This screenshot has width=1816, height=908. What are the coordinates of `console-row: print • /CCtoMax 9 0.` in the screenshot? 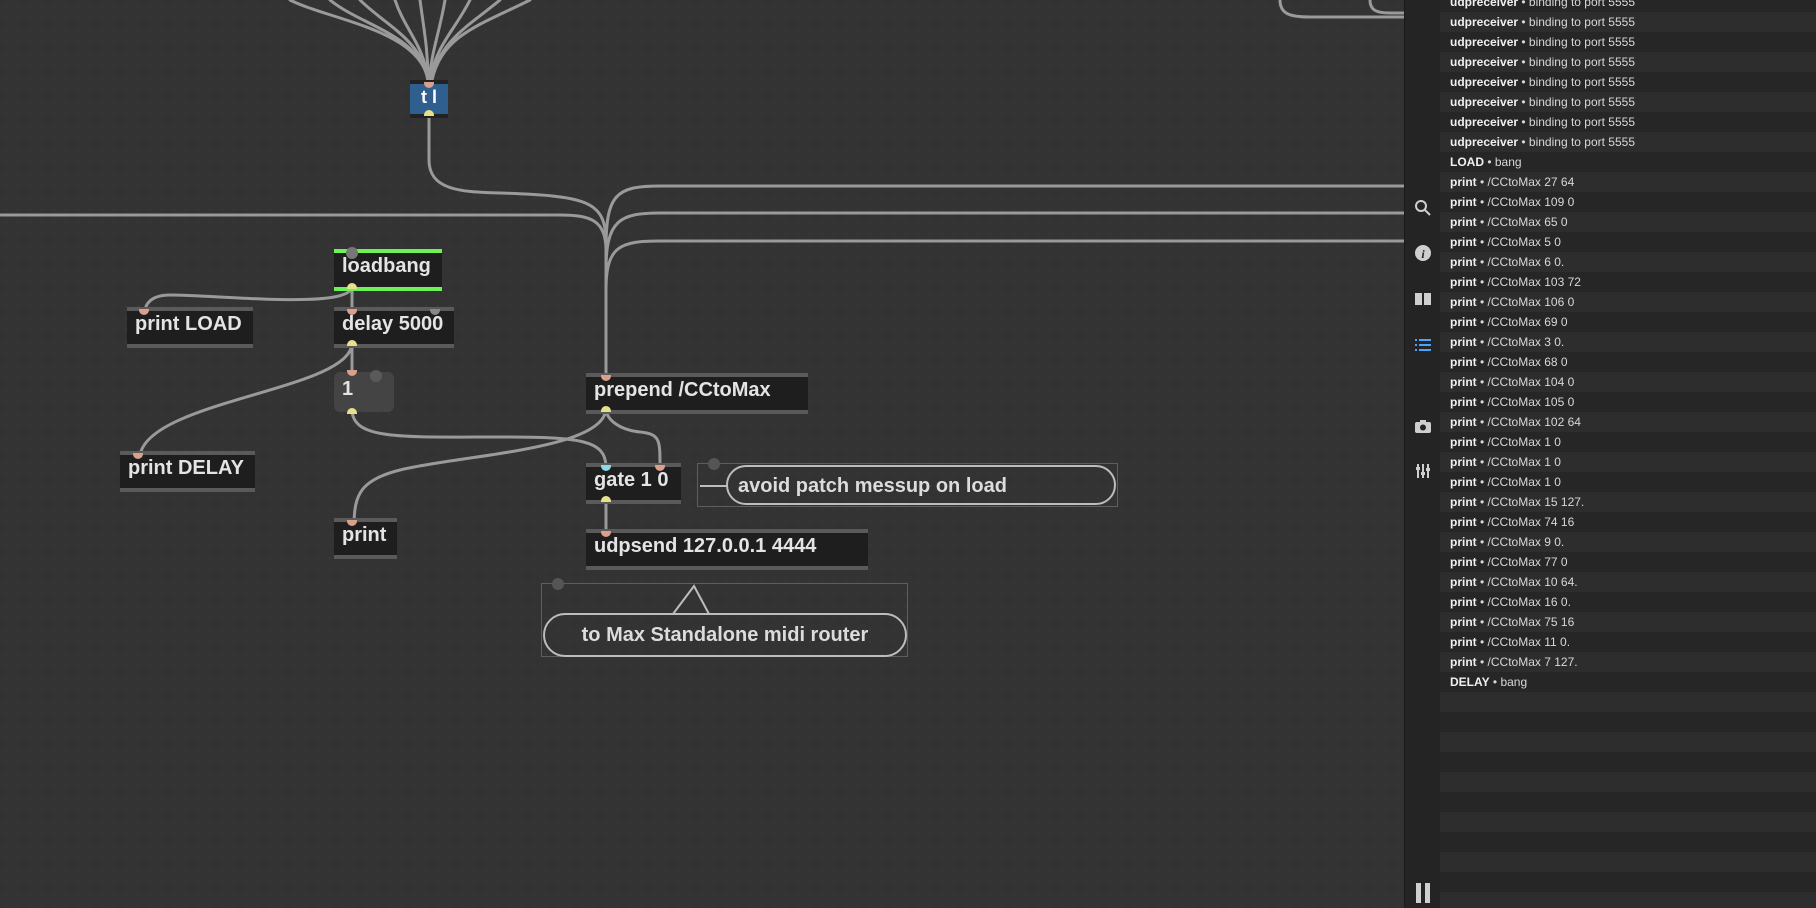 It's located at (1628, 542).